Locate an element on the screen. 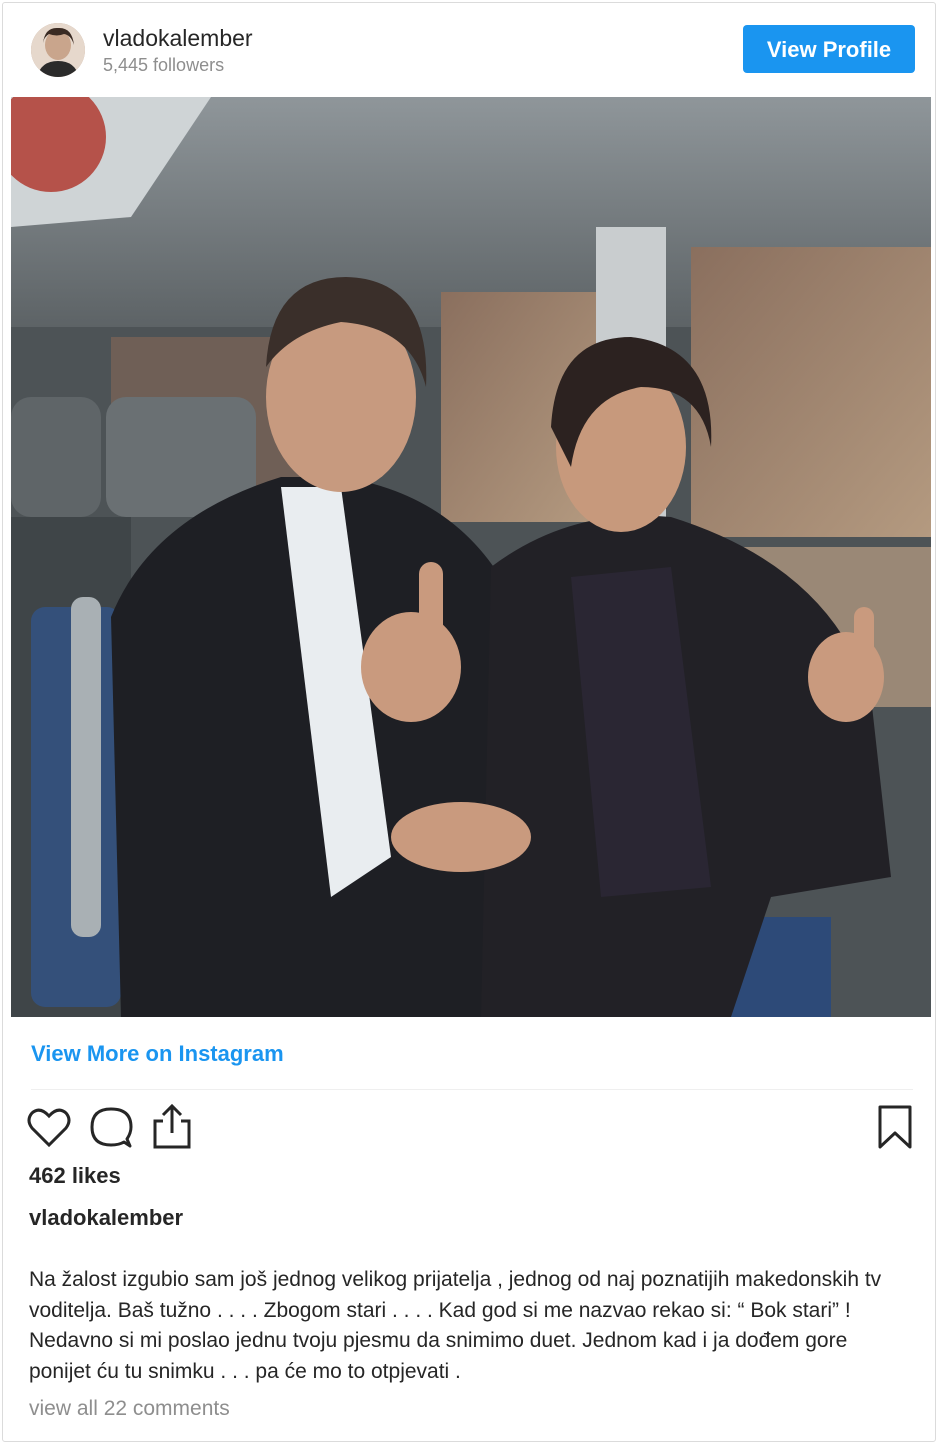  profile-username: vladokalember is located at coordinates (178, 38).